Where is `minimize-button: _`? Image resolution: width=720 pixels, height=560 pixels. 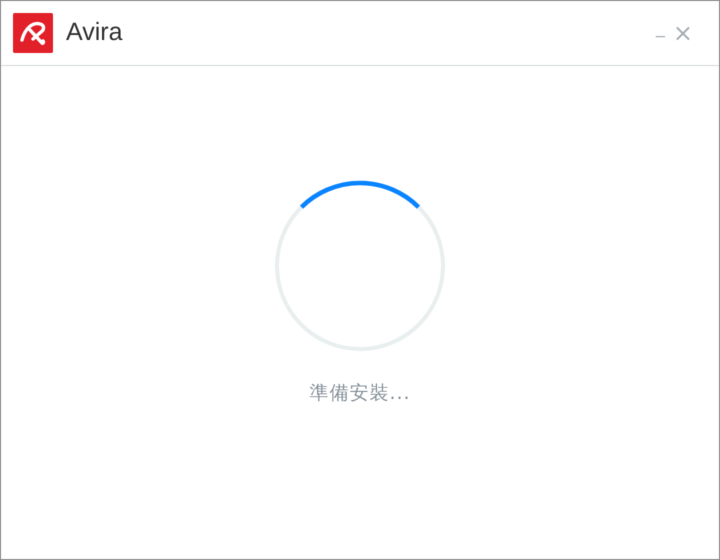 minimize-button: _ is located at coordinates (660, 33).